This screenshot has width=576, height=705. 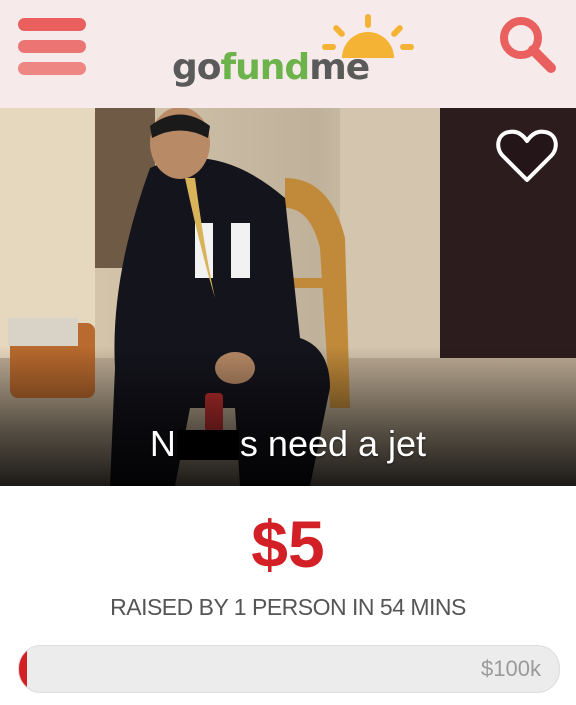 I want to click on menu-button, so click(x=53, y=48).